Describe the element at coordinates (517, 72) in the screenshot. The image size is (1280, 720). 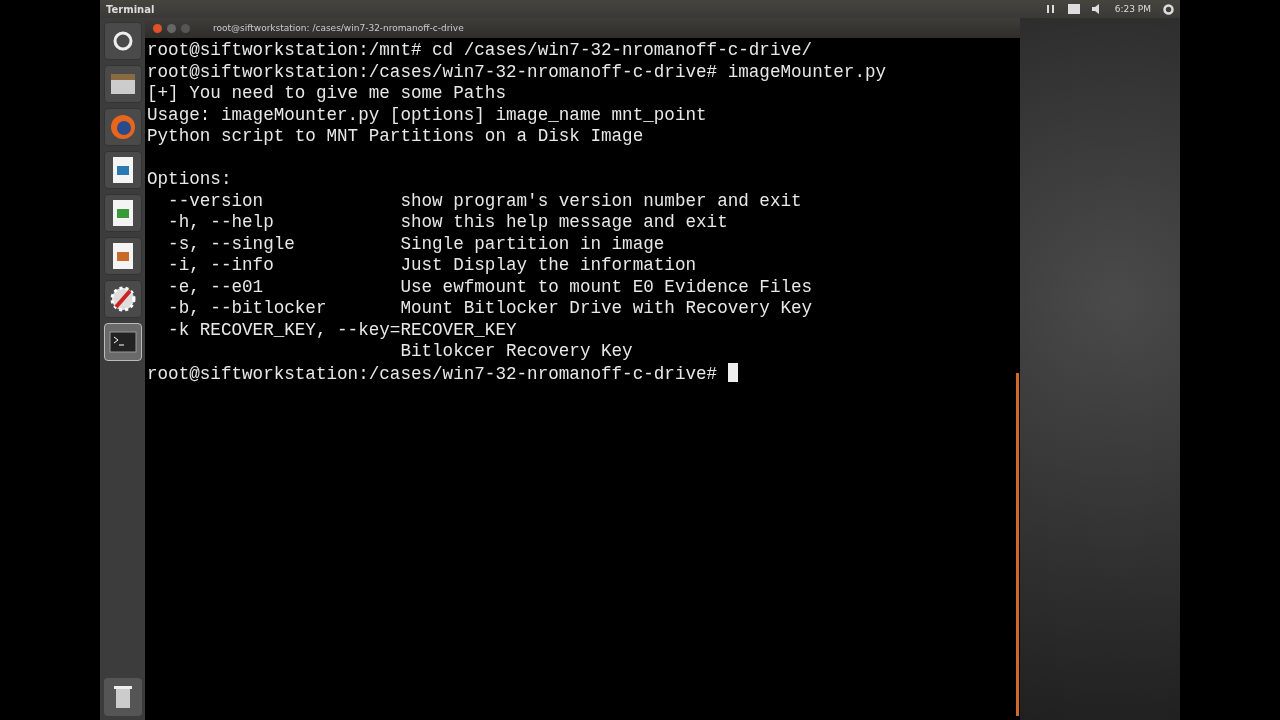
I see `terminal-line: root@siftworkstation:/cases/win7-32-nromanoff-c-drive# imageMounter.py` at that location.